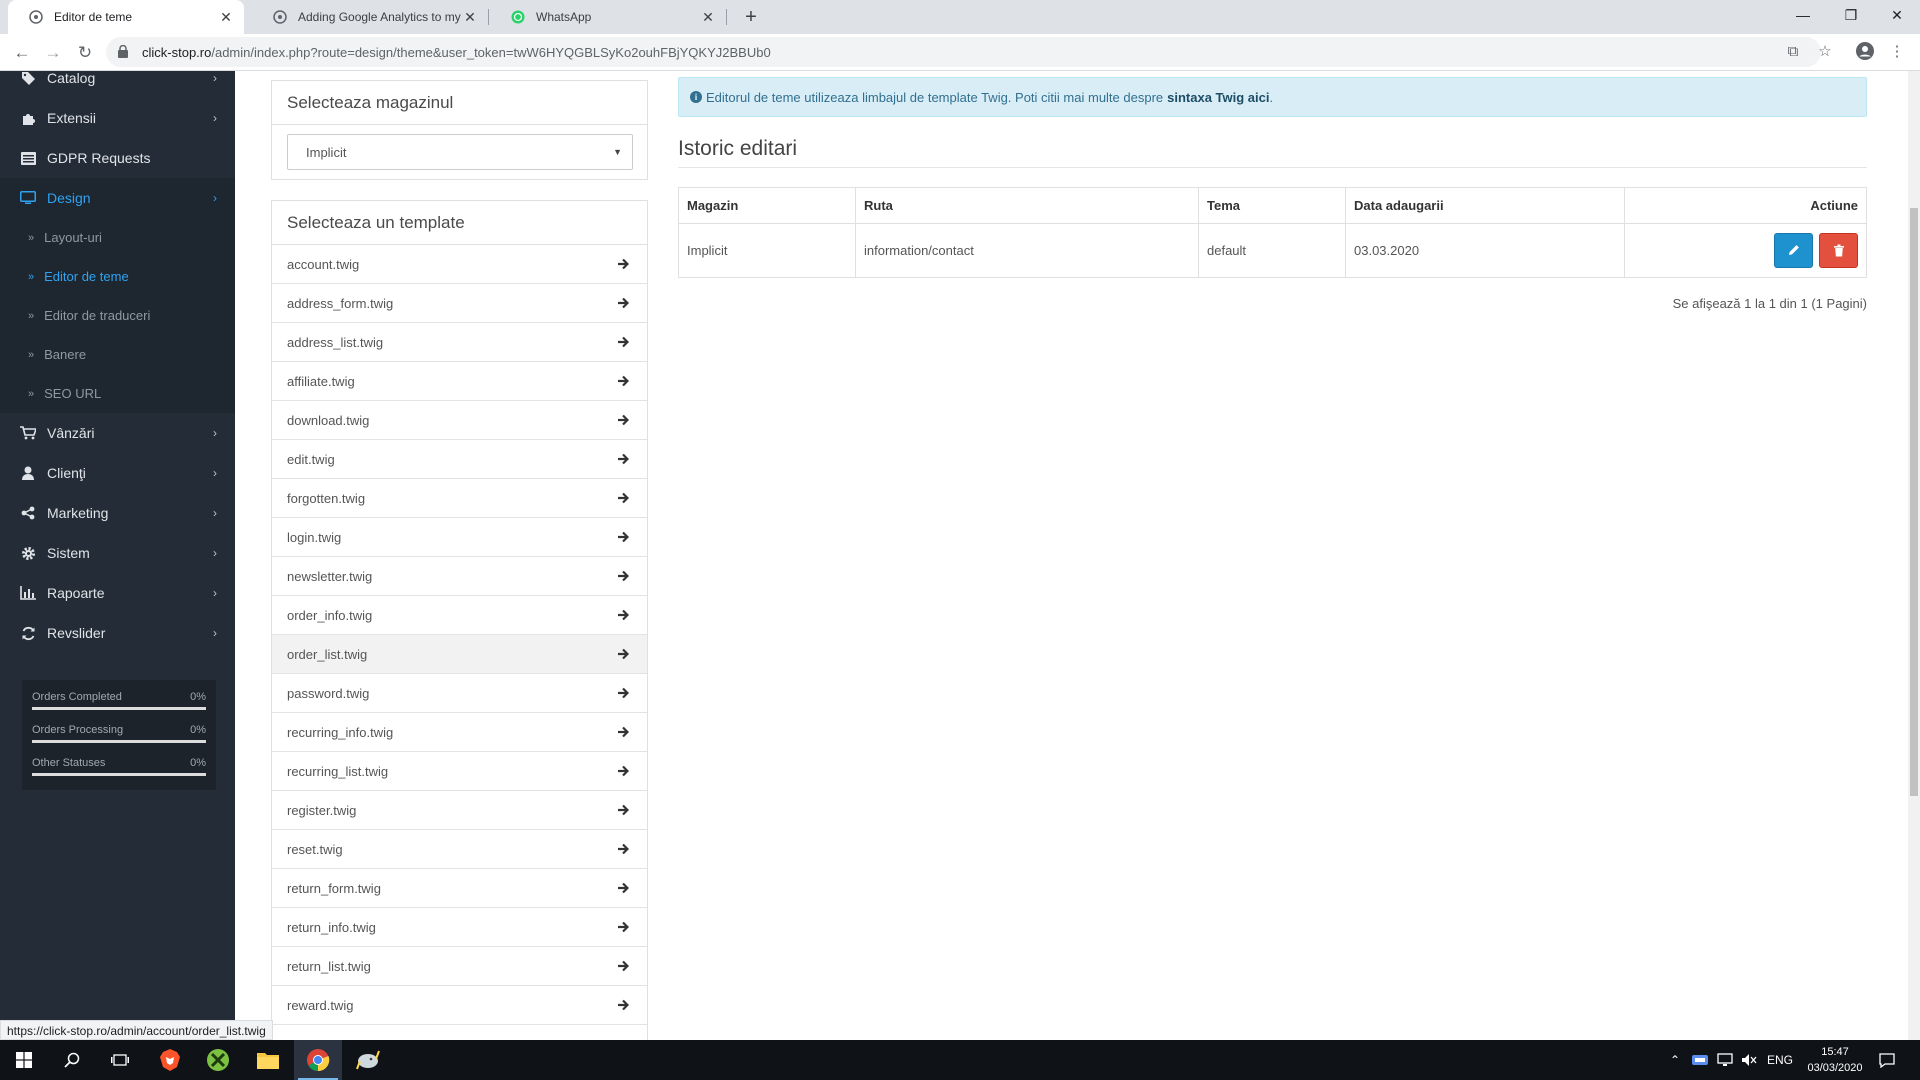 Image resolution: width=1920 pixels, height=1080 pixels. What do you see at coordinates (320, 1005) in the screenshot?
I see `template-item-label: reward.twig` at bounding box center [320, 1005].